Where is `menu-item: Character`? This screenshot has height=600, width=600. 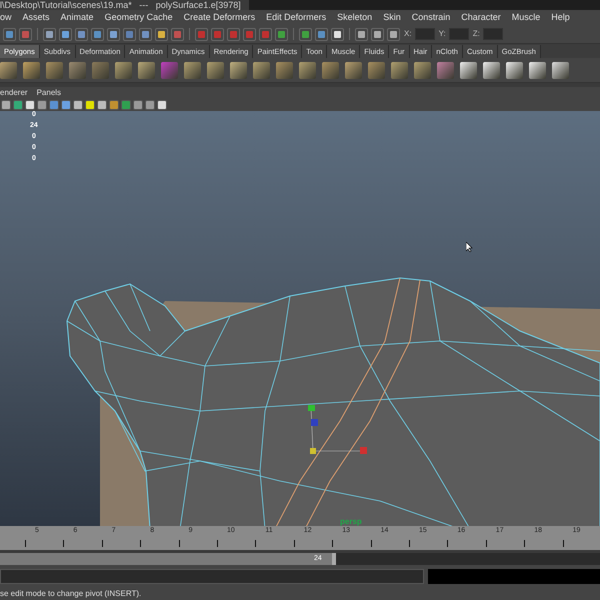
menu-item: Character is located at coordinates (481, 18).